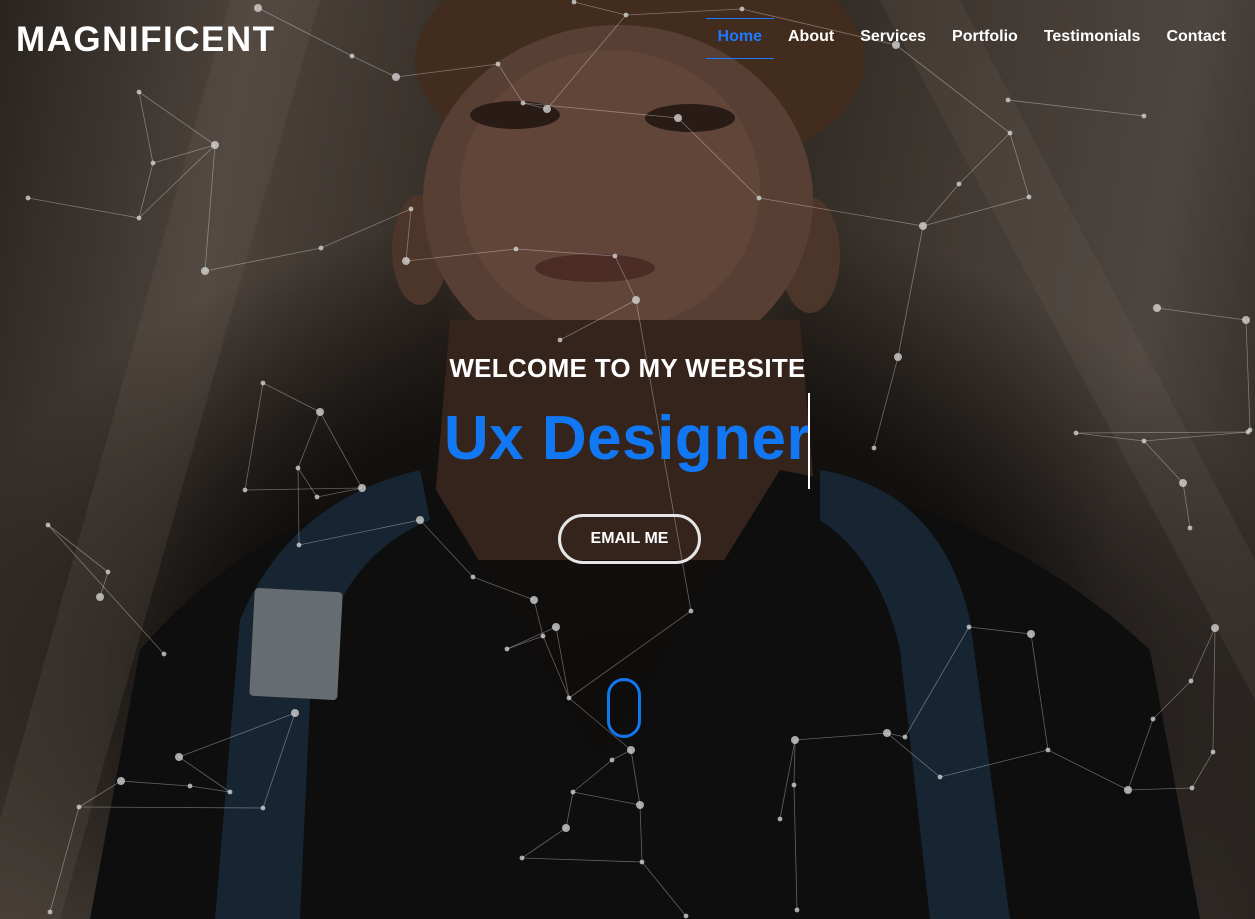 The width and height of the screenshot is (1255, 919). Describe the element at coordinates (146, 40) in the screenshot. I see `site-logo: MAGNIFICENT` at that location.